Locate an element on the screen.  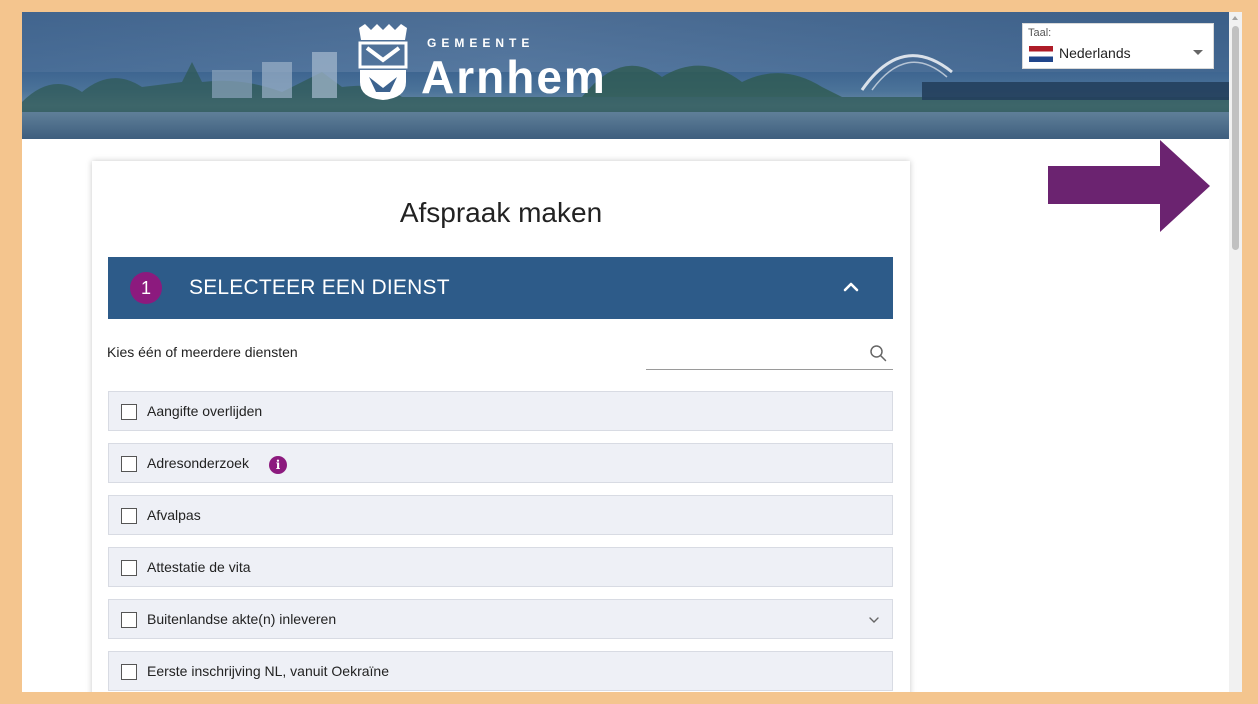
language-select: Taal: Nederlands is located at coordinates (1118, 46).